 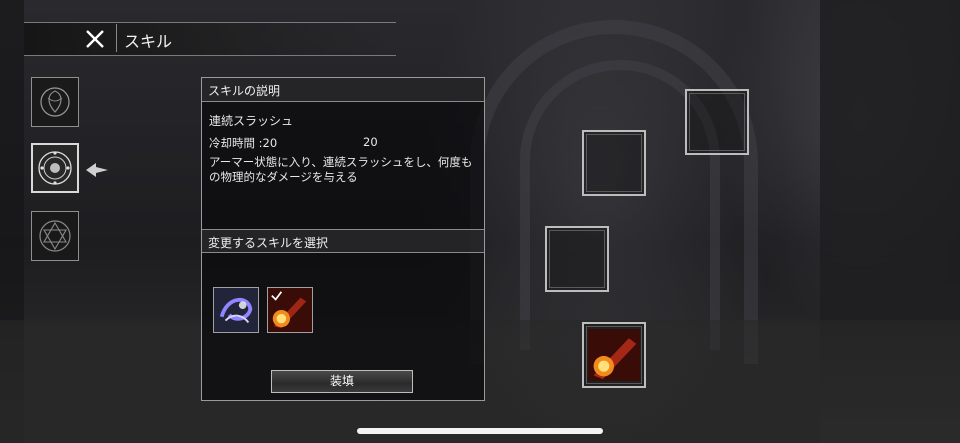 I want to click on cooldown-value: 20, so click(x=370, y=142).